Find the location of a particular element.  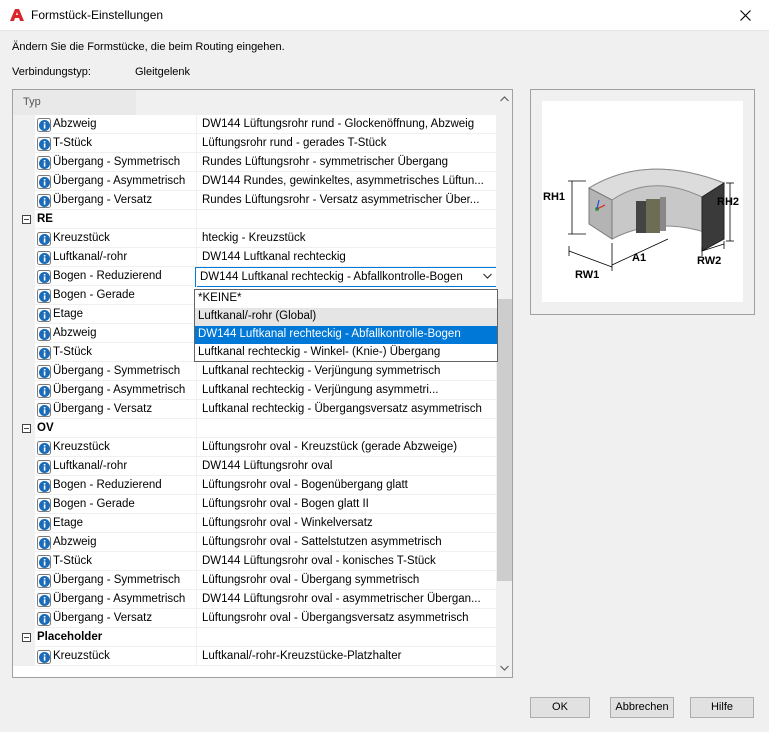

row-value: DW144 Lüftungsrohr oval is located at coordinates (267, 466).